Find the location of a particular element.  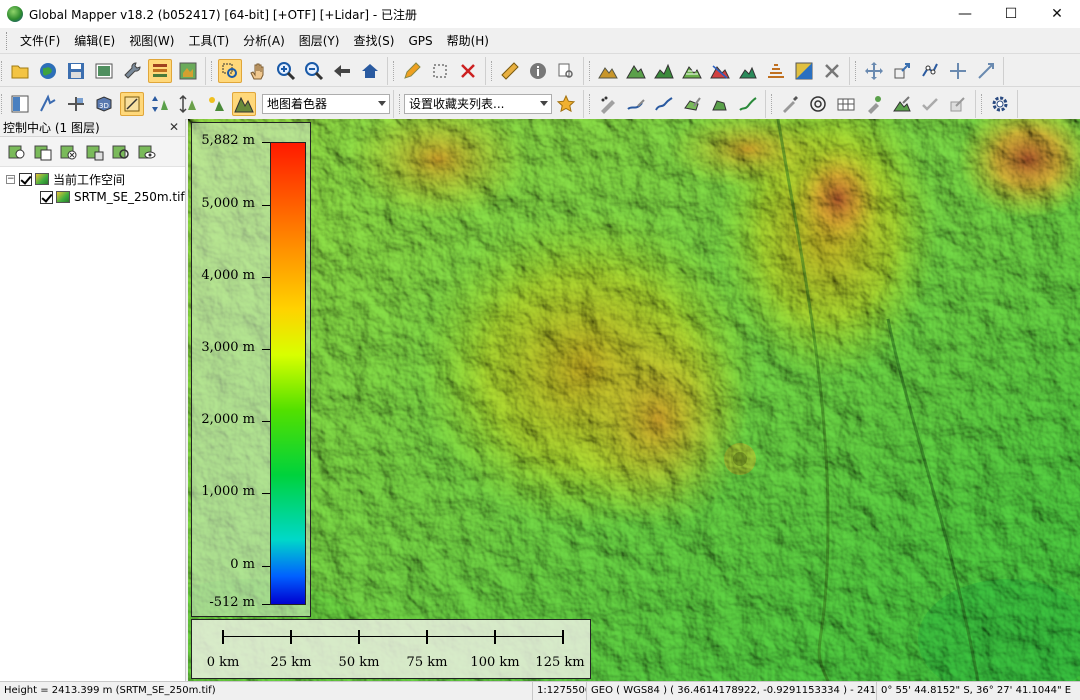

globe-open-icon is located at coordinates (48, 71).